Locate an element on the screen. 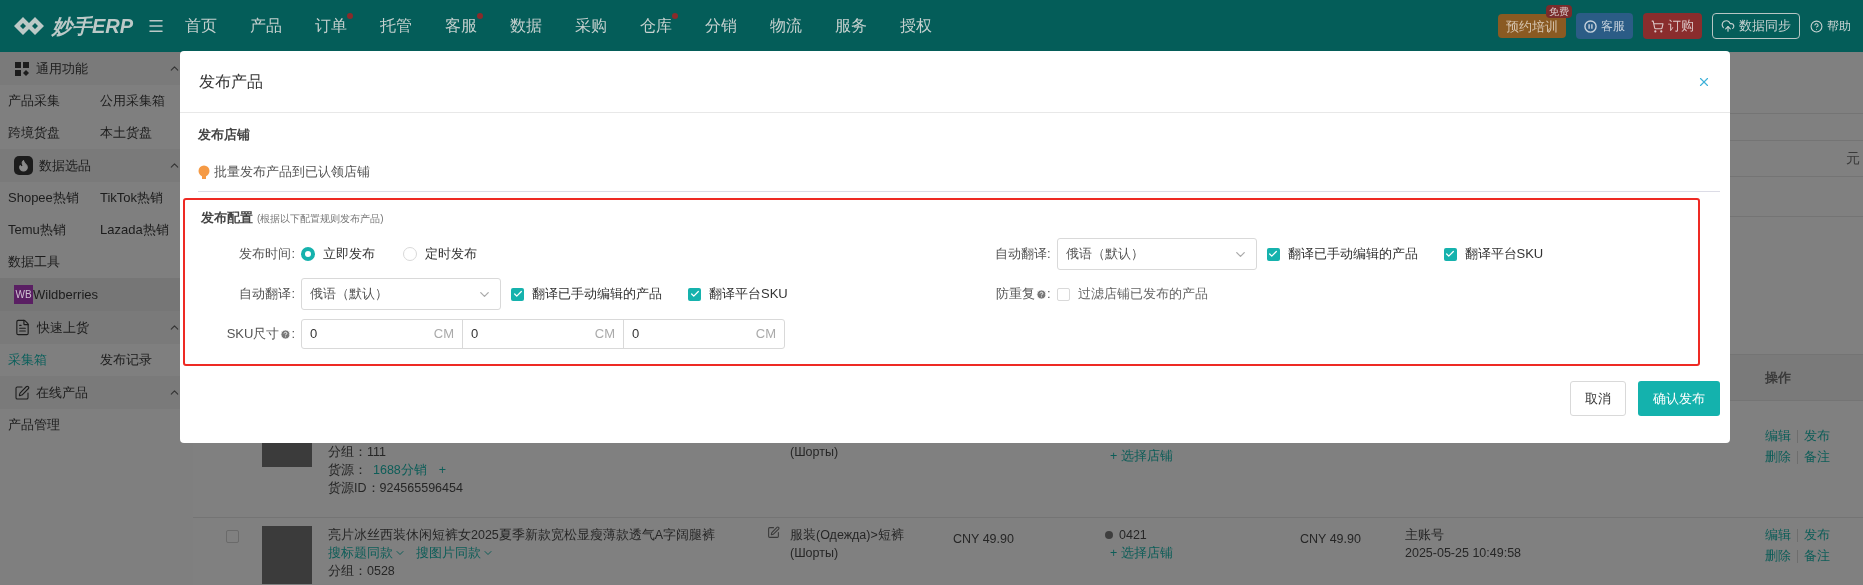  sidebar-item: 产品采集 is located at coordinates (46, 101).